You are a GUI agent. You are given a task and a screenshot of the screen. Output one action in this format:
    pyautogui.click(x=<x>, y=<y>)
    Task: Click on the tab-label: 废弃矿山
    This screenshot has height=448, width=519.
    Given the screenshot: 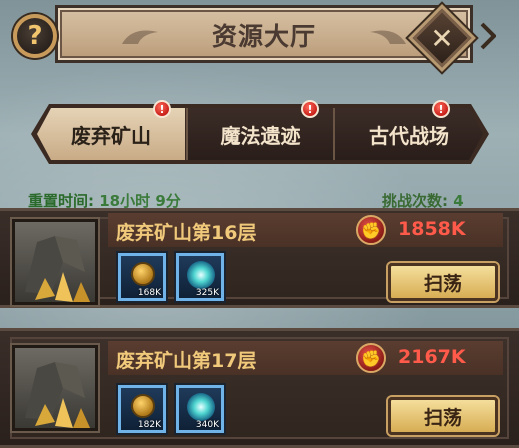 What is the action you would take?
    pyautogui.click(x=111, y=135)
    